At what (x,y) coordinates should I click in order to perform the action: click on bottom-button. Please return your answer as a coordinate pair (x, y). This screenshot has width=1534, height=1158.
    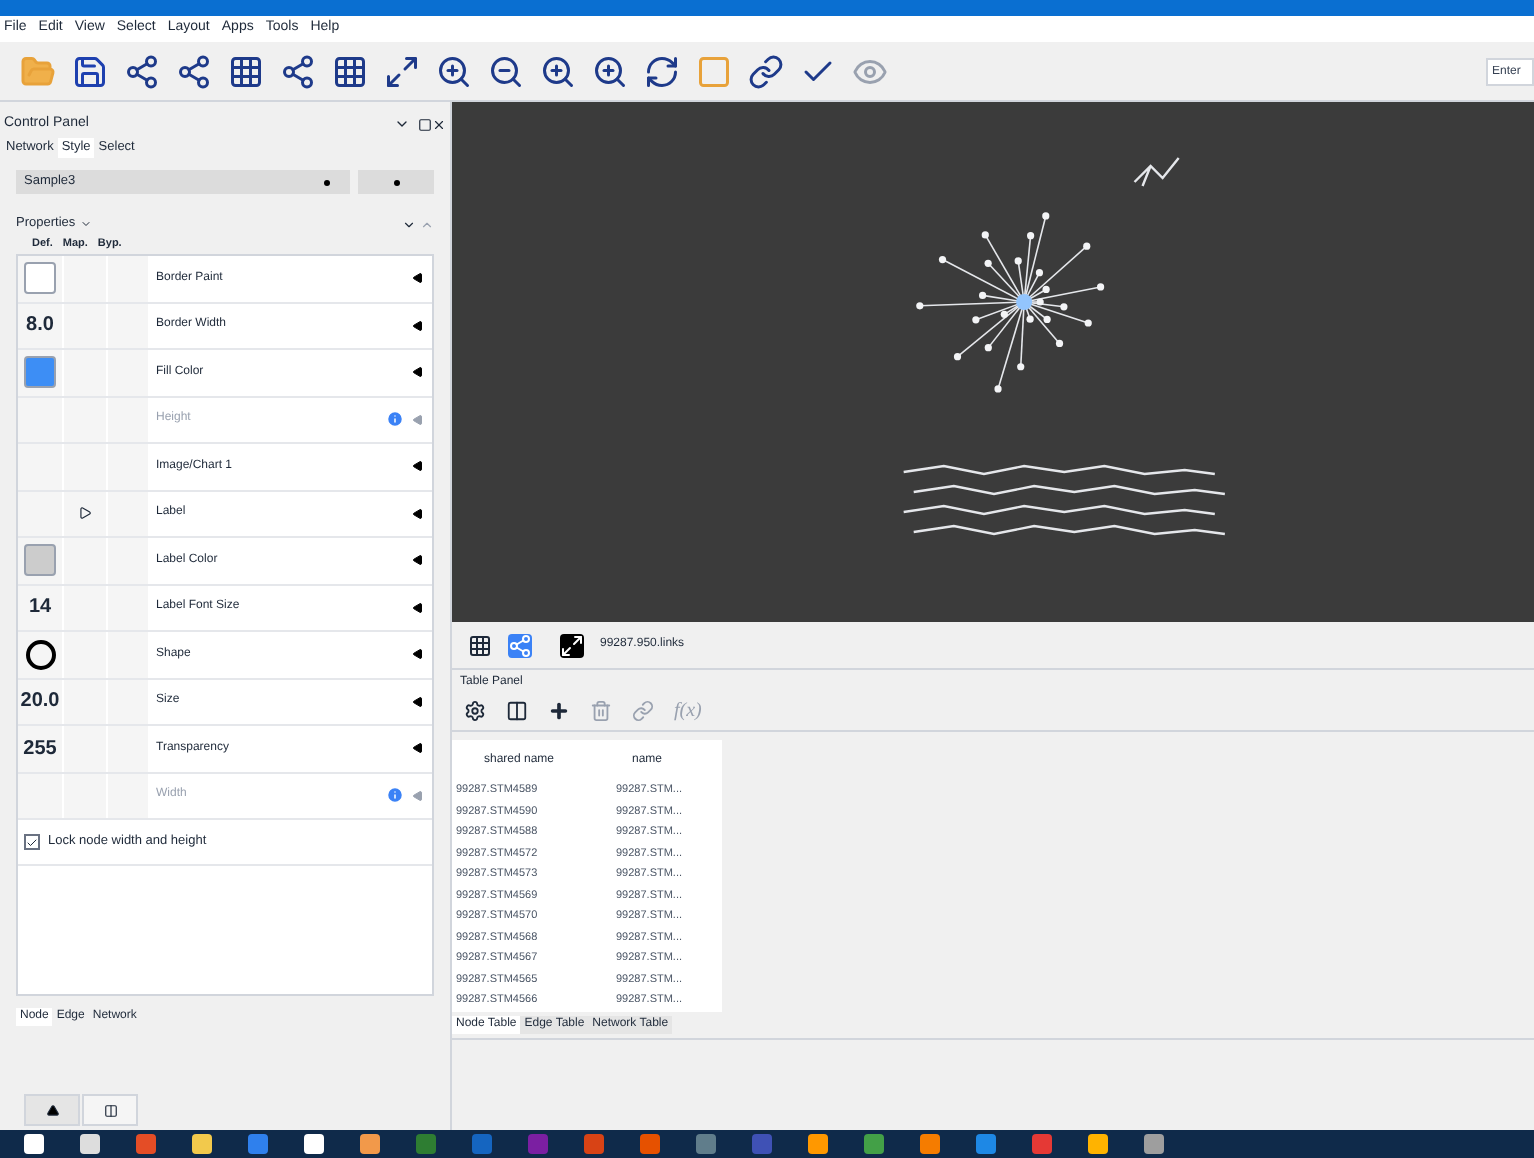
    Looking at the image, I should click on (52, 1110).